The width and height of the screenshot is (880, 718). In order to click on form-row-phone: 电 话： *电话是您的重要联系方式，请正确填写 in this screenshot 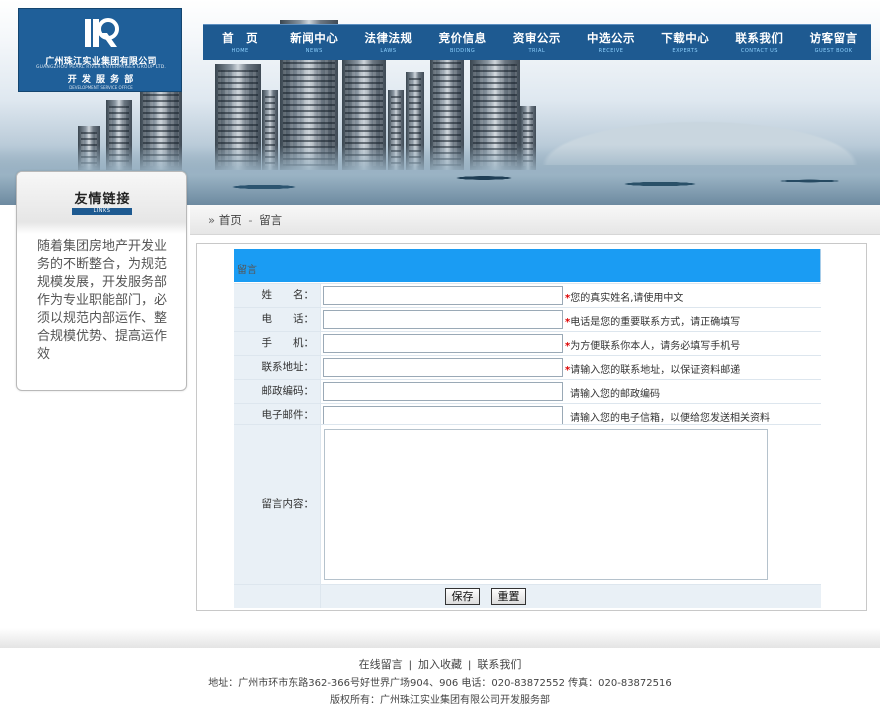, I will do `click(527, 319)`.